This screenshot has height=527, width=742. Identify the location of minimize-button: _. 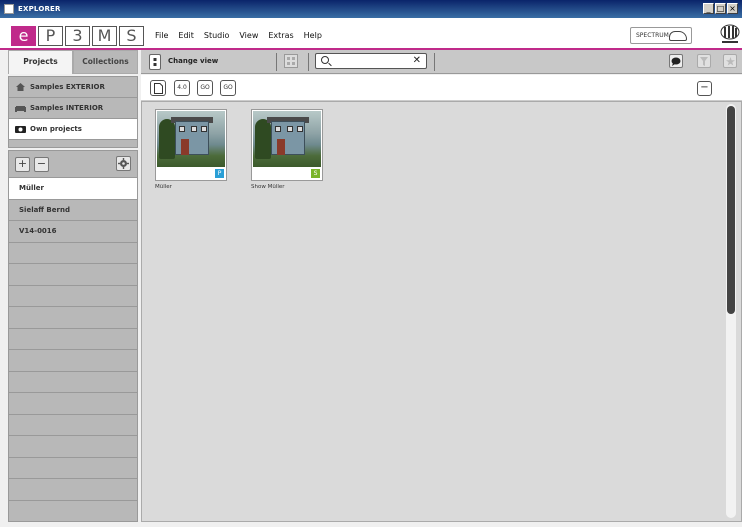
(708, 8).